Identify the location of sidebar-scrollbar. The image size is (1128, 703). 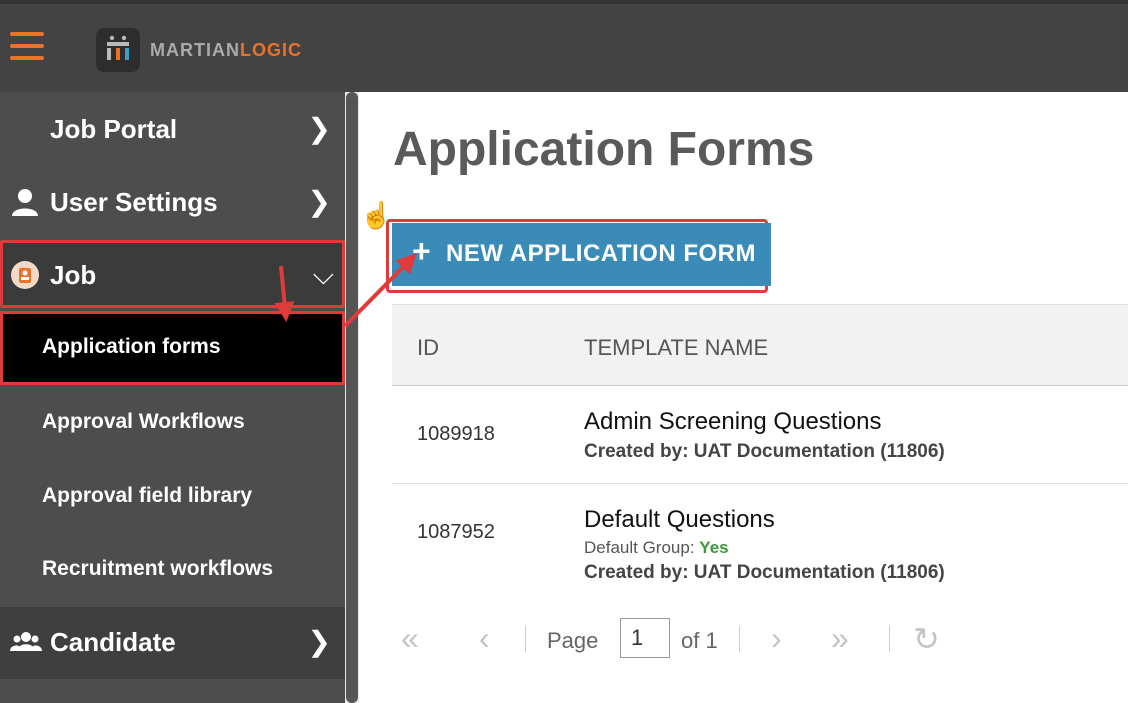
(352, 397).